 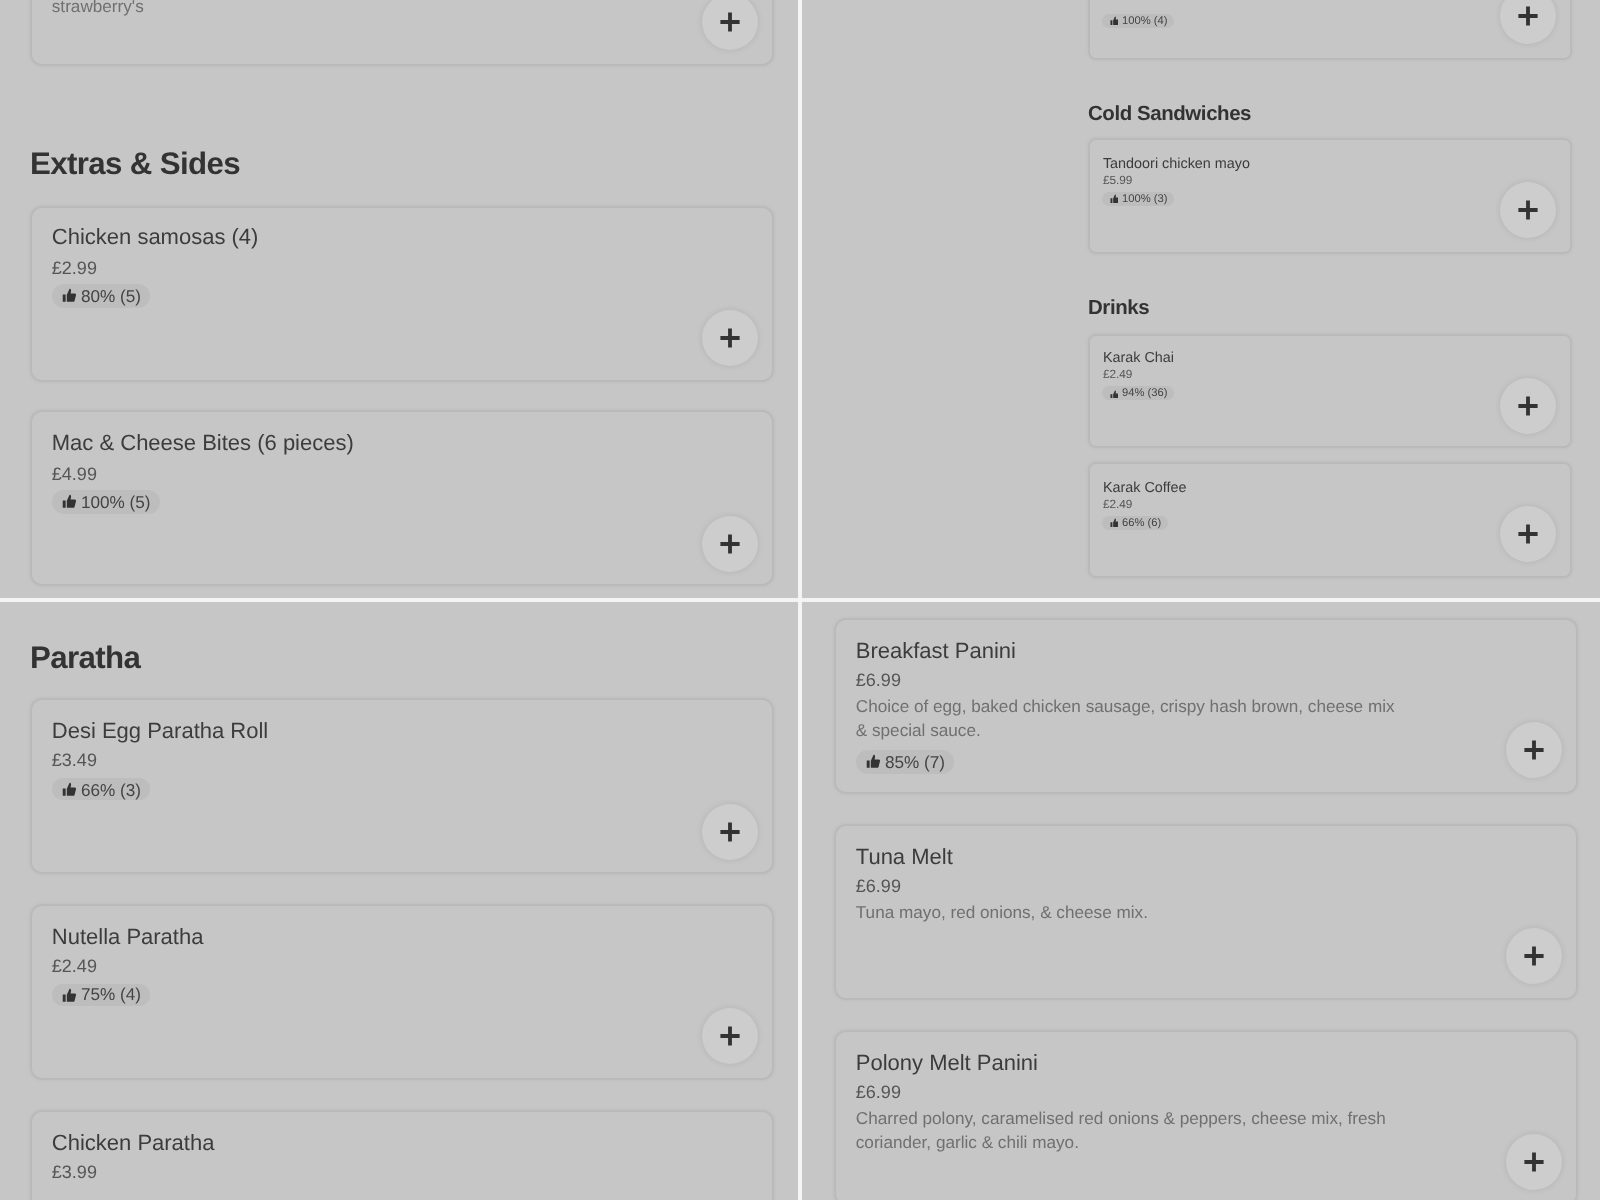 What do you see at coordinates (86, 660) in the screenshot?
I see `section-heading: Paratha` at bounding box center [86, 660].